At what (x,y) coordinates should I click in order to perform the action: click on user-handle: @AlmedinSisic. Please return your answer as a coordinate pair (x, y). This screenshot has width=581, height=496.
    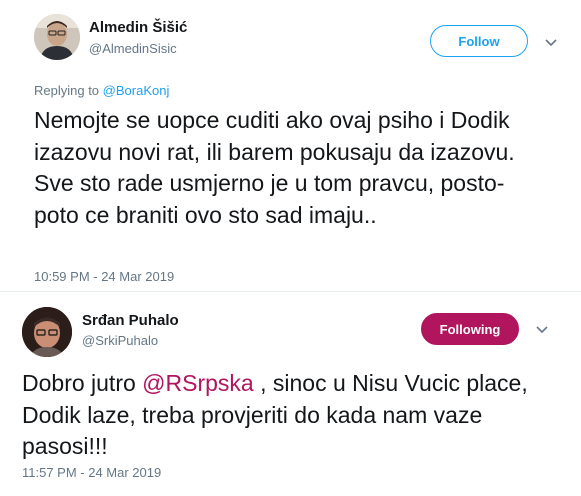
    Looking at the image, I should click on (133, 48).